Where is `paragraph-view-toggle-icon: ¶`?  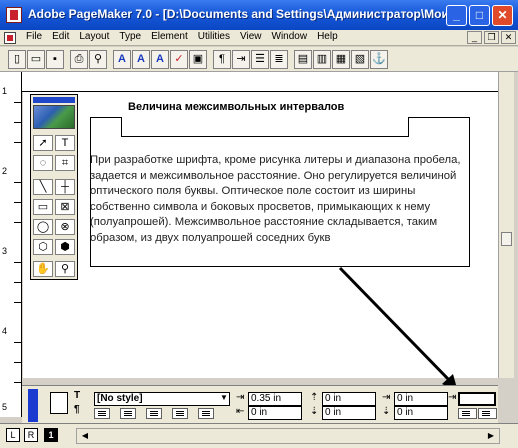
paragraph-view-toggle-icon: ¶ is located at coordinates (77, 409).